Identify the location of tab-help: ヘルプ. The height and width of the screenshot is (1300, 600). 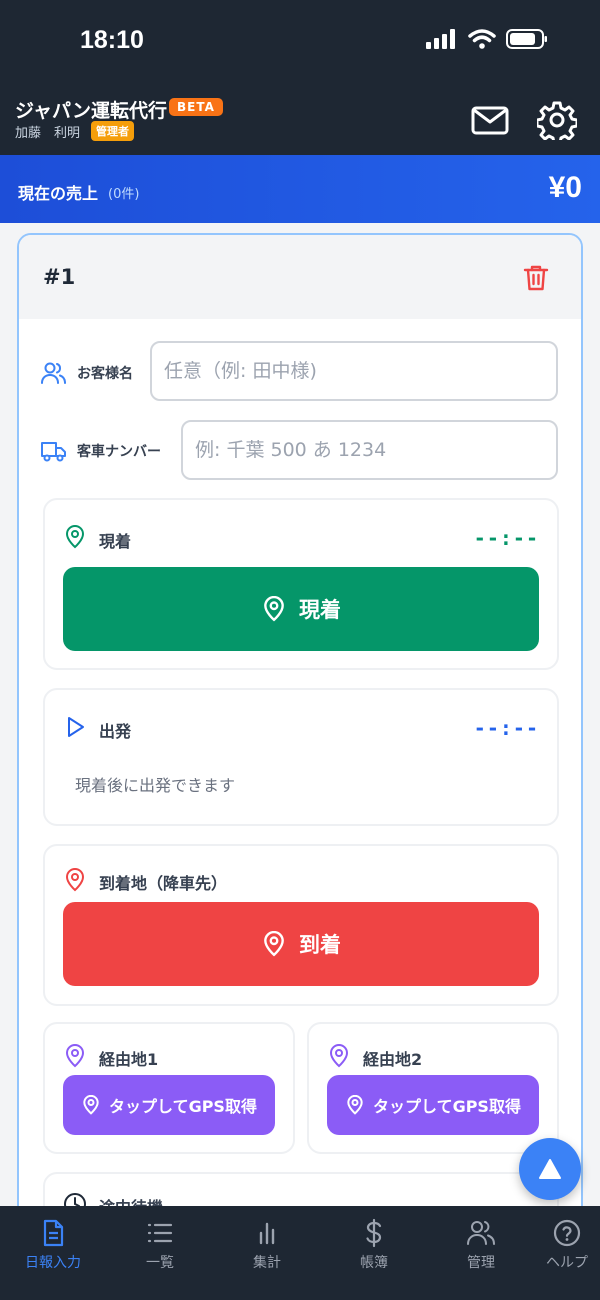
(561, 1245).